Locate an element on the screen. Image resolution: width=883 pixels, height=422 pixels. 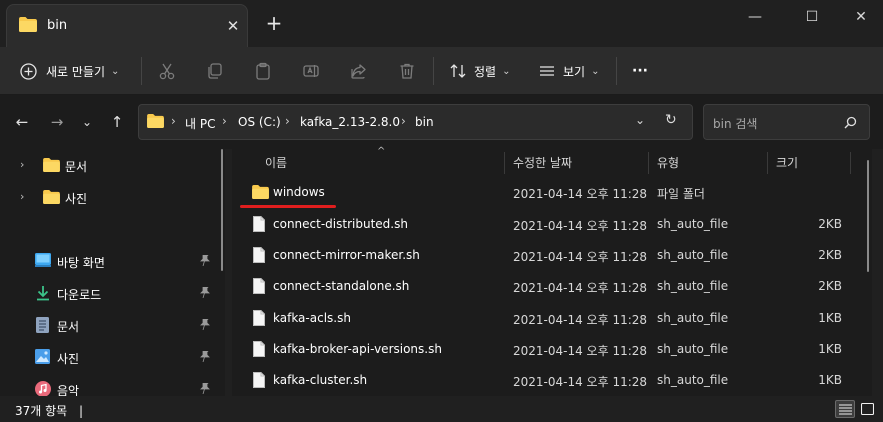
up-button: ↑ is located at coordinates (117, 122).